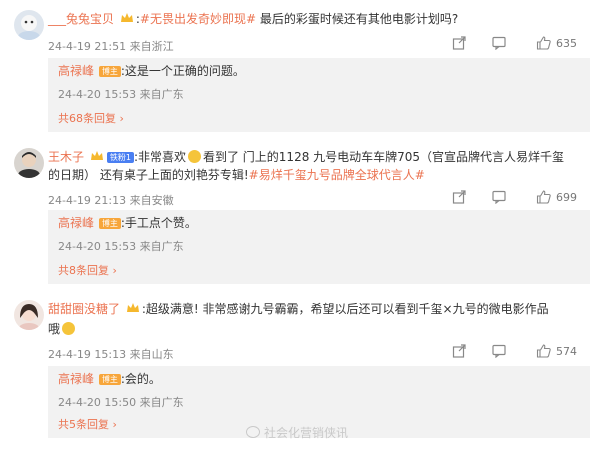 The width and height of the screenshot is (600, 450). What do you see at coordinates (140, 379) in the screenshot?
I see `reply-body: :会的。` at bounding box center [140, 379].